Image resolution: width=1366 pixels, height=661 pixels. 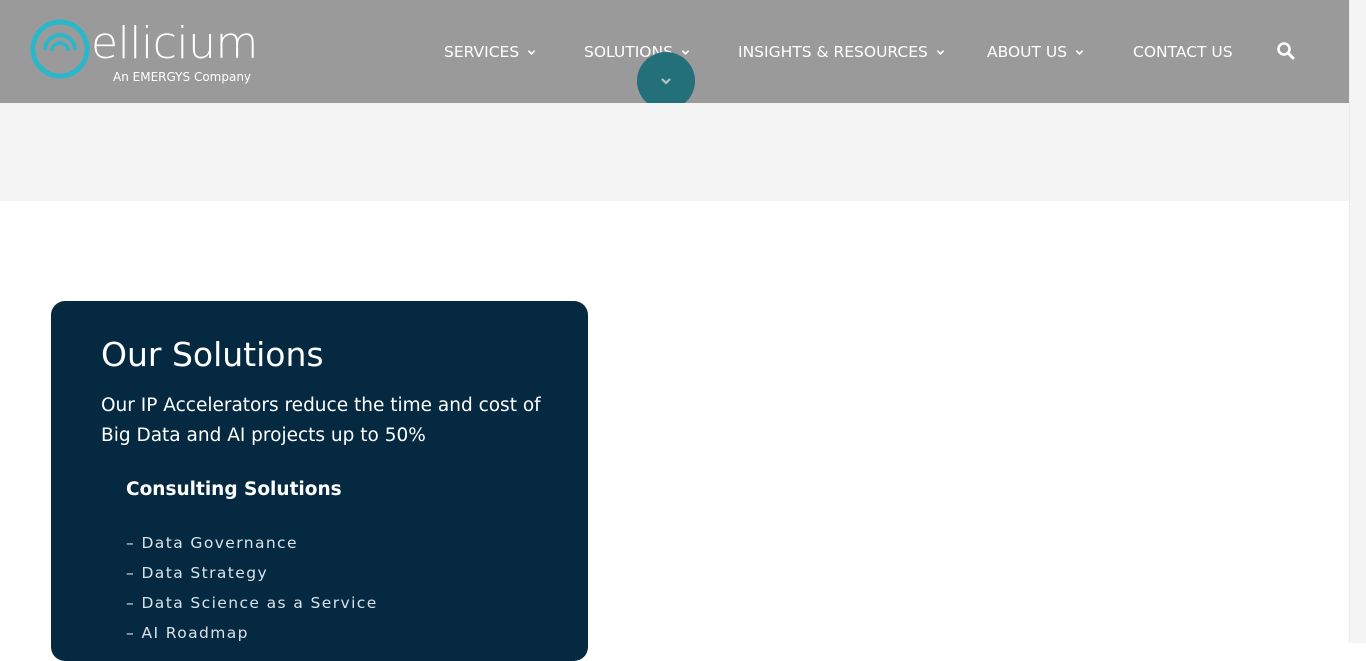 I want to click on scroll-down-button, so click(x=666, y=81).